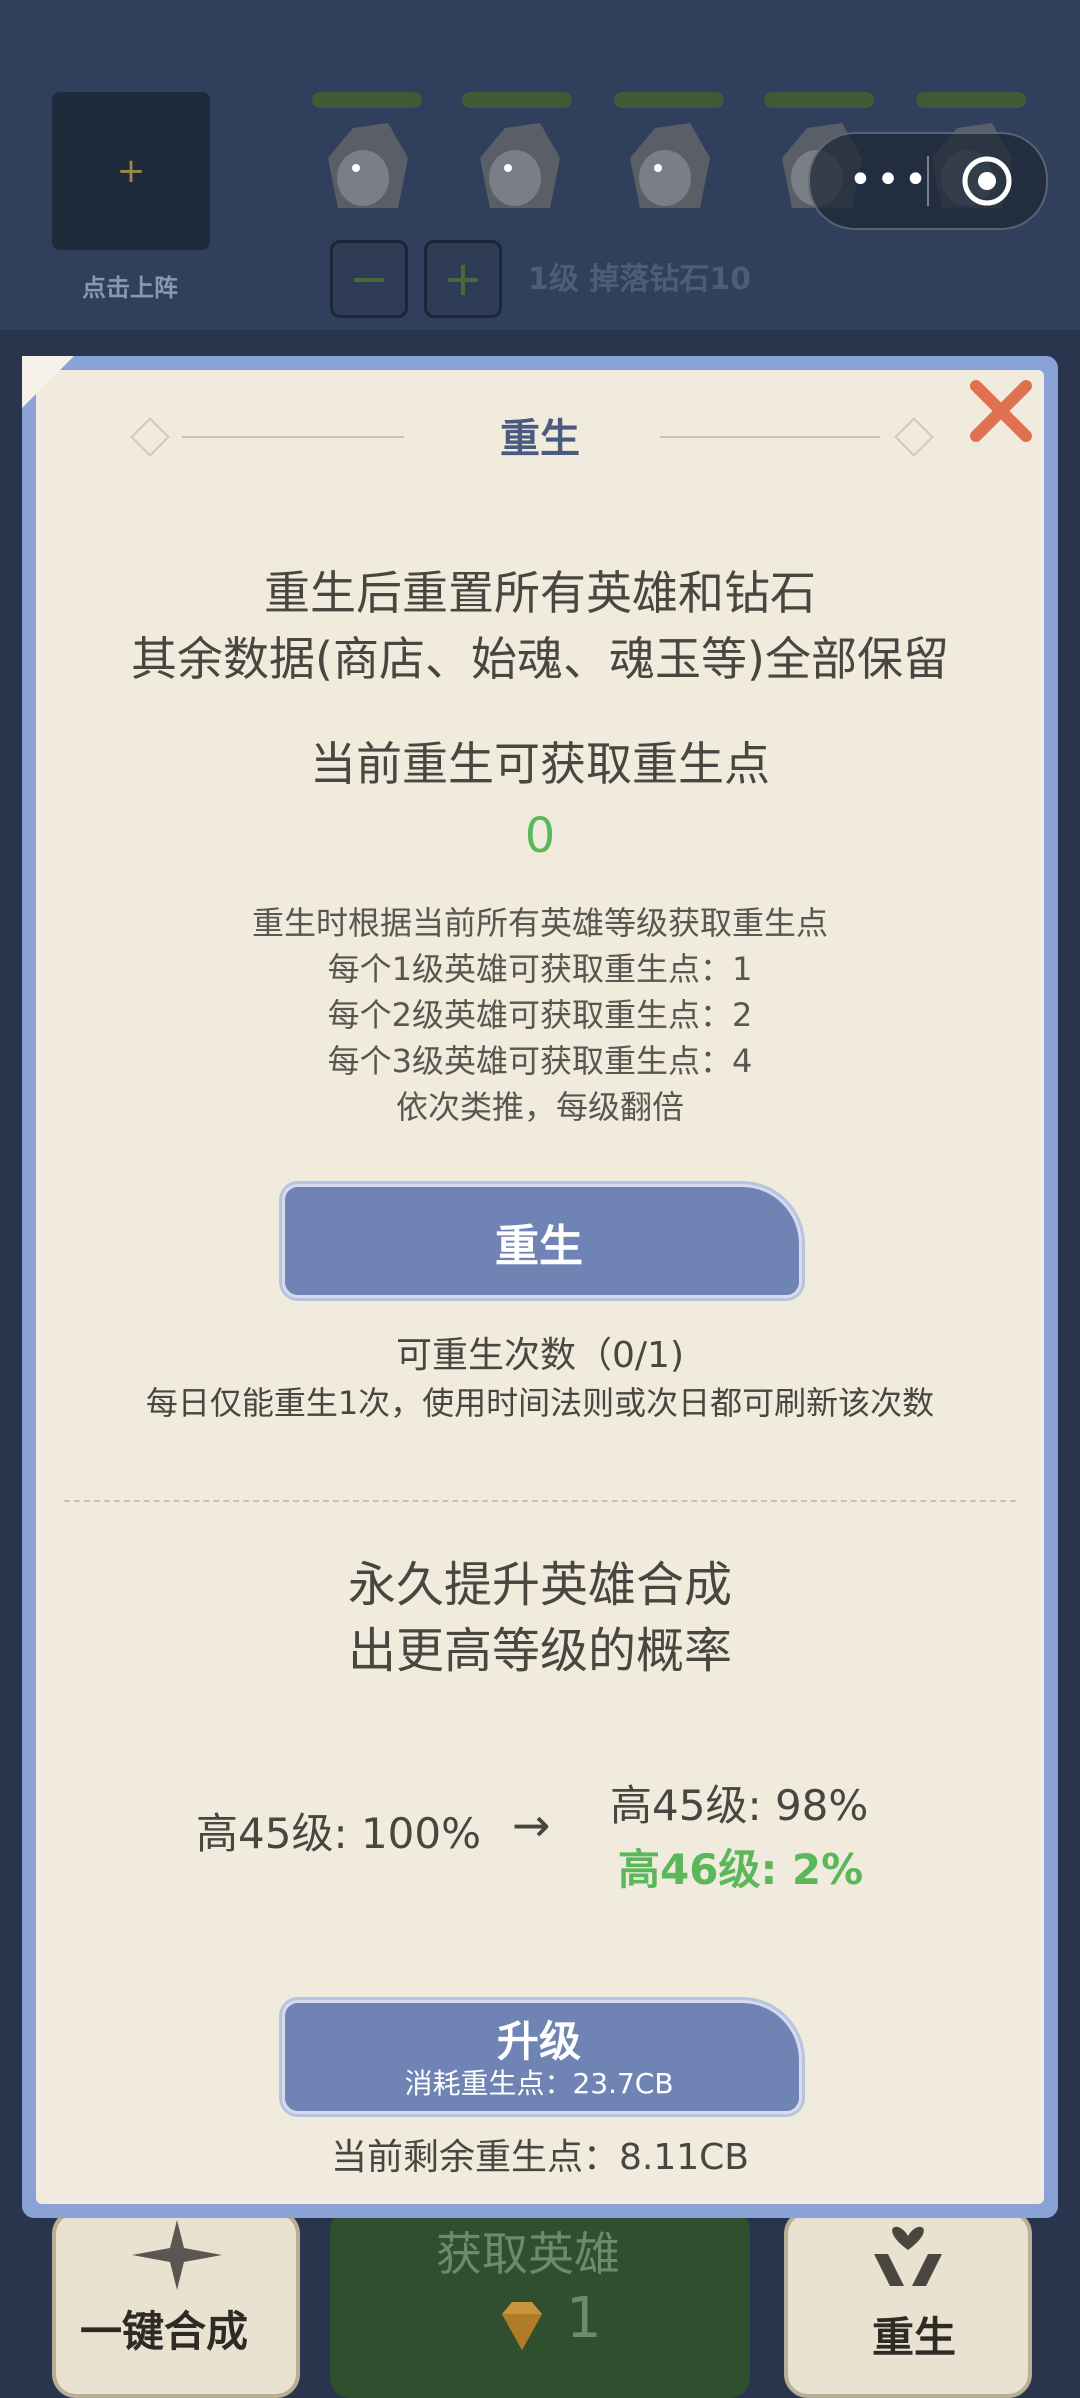 The image size is (1080, 2398). I want to click on miniprogram-capsule: •••, so click(928, 181).